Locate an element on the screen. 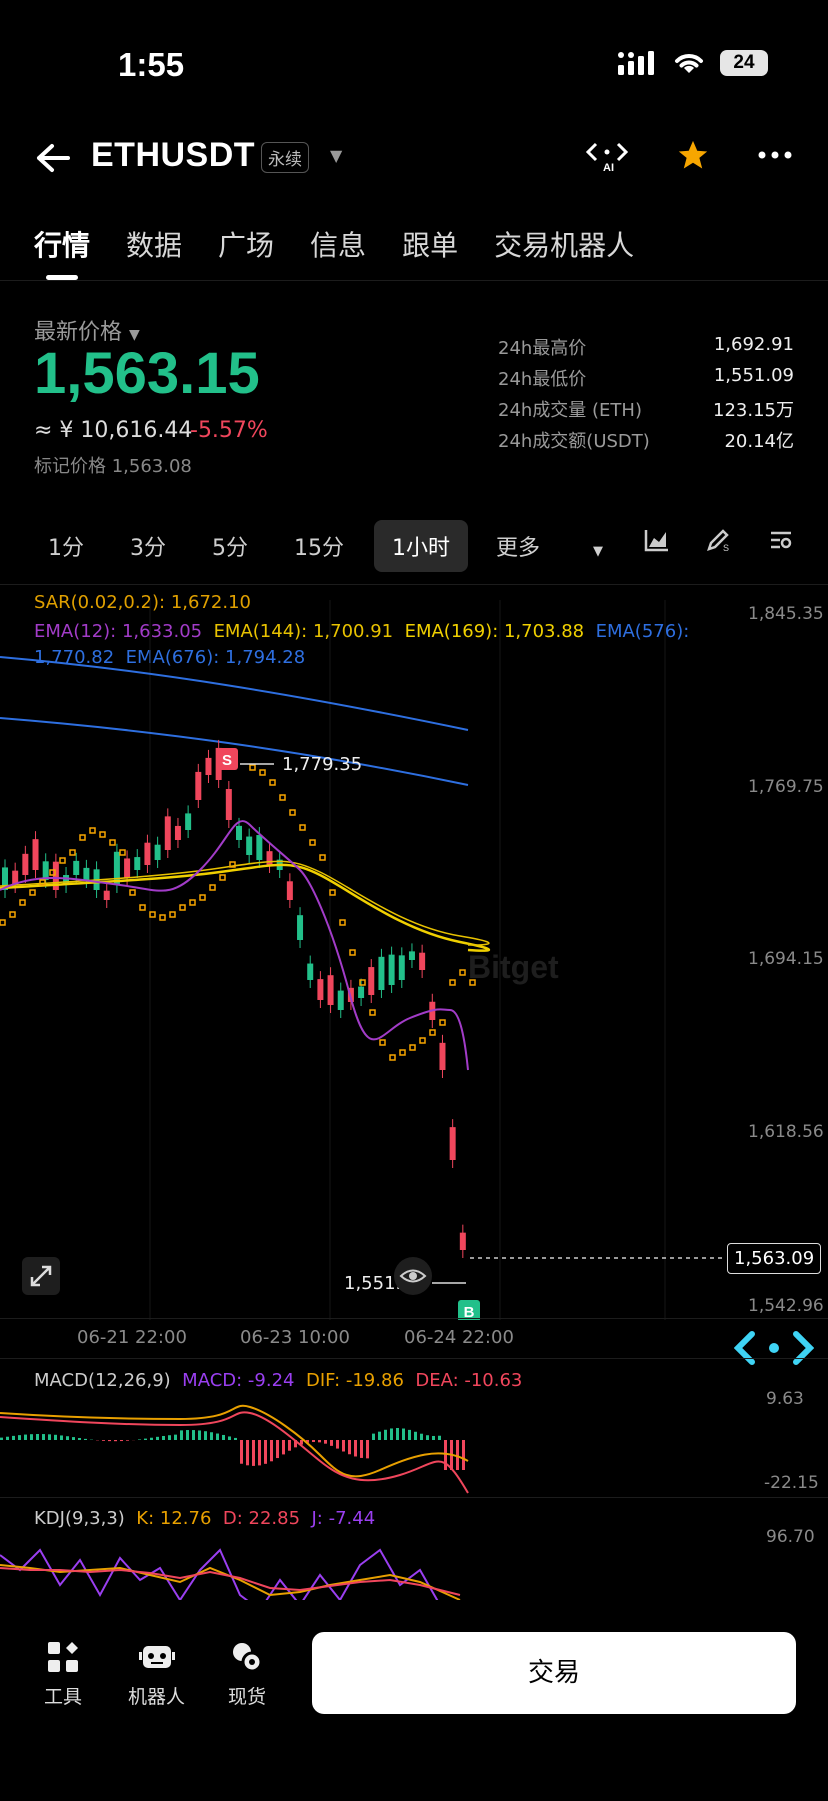  stat-label: 24h成交额(USDT) is located at coordinates (574, 441).